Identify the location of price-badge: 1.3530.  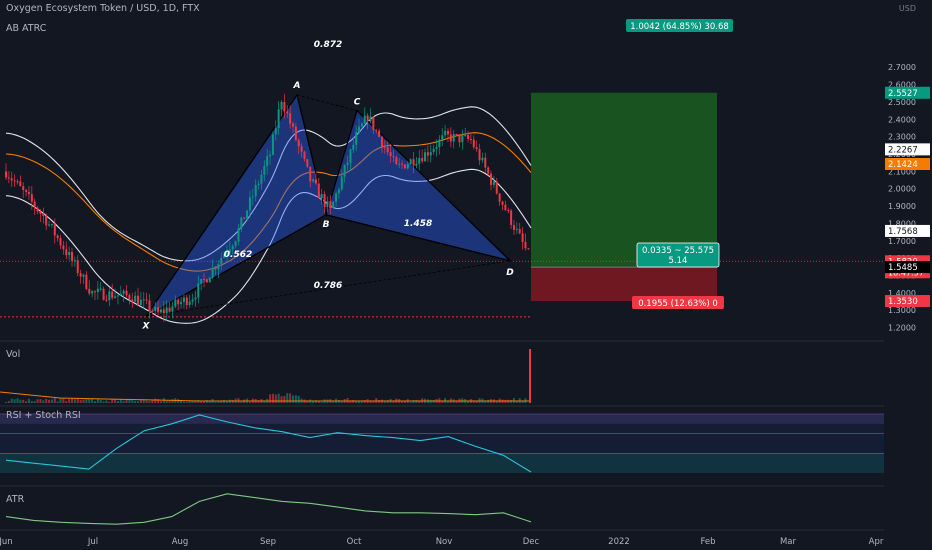
(903, 302).